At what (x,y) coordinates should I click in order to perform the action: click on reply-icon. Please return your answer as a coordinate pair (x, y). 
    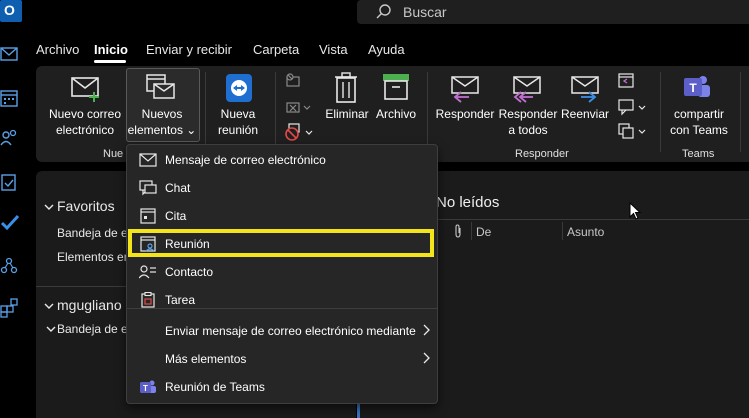
    Looking at the image, I should click on (465, 89).